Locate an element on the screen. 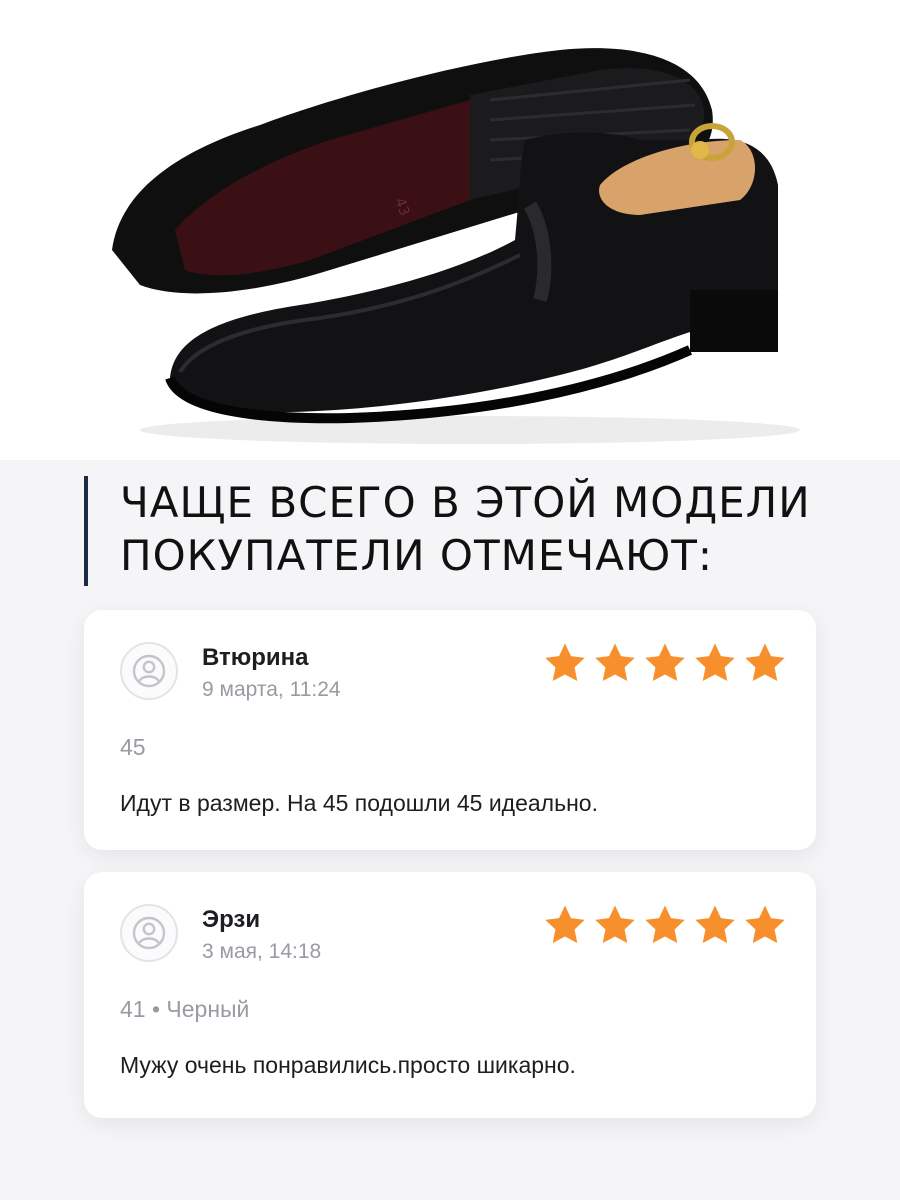 Image resolution: width=900 pixels, height=1200 pixels. review-date: 3 мая, 14:18 is located at coordinates (262, 951).